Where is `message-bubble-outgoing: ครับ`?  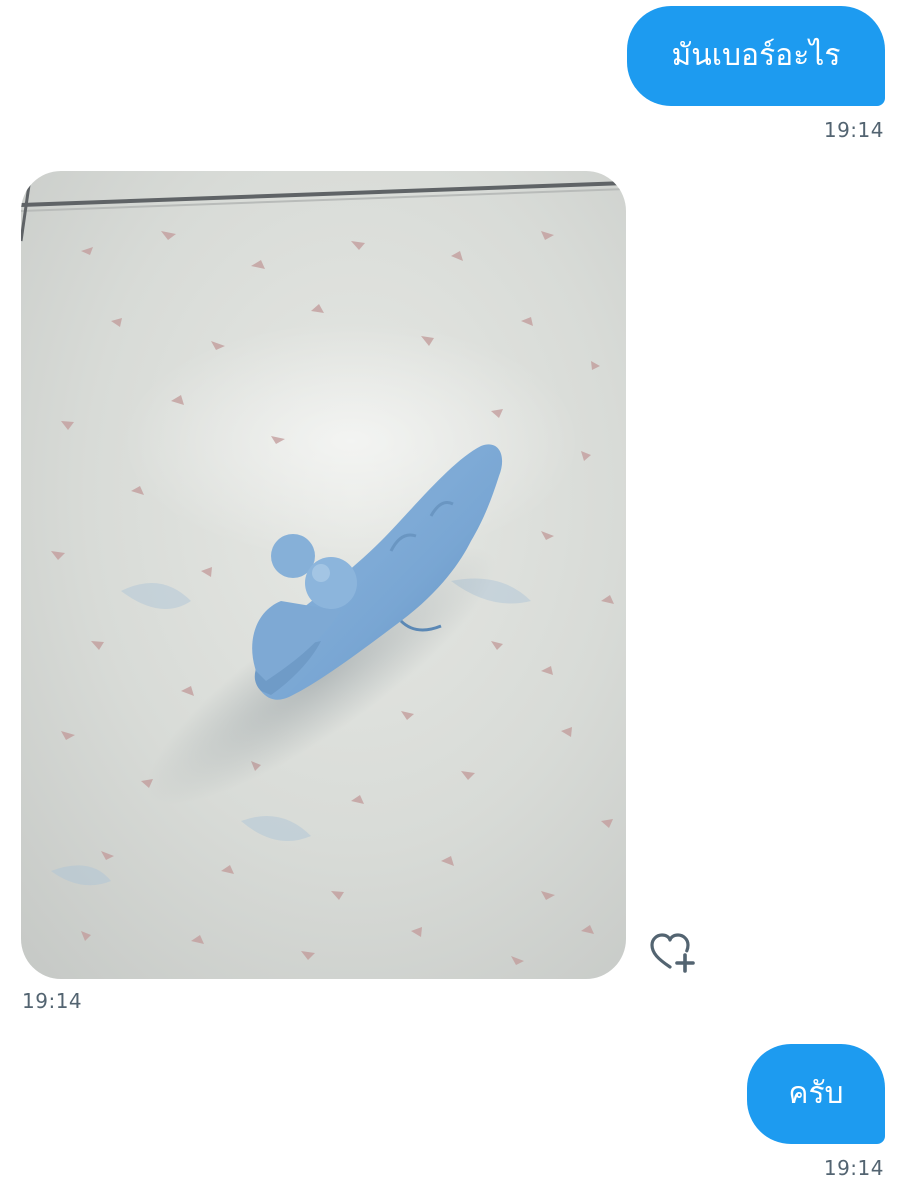
message-bubble-outgoing: ครับ is located at coordinates (816, 1094).